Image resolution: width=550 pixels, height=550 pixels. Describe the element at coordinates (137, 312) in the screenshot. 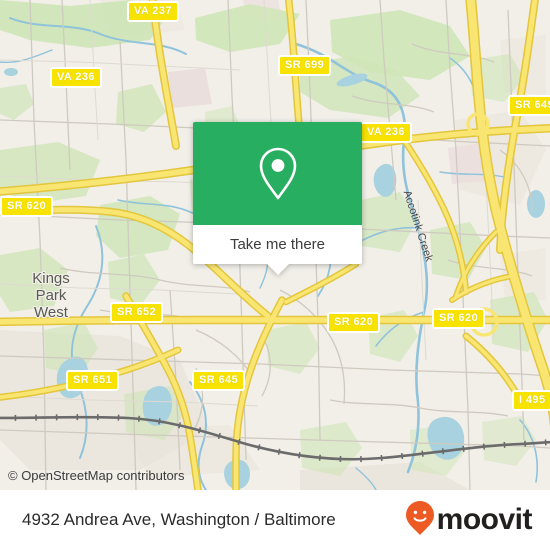

I see `shield-sr-652: SR 652` at that location.